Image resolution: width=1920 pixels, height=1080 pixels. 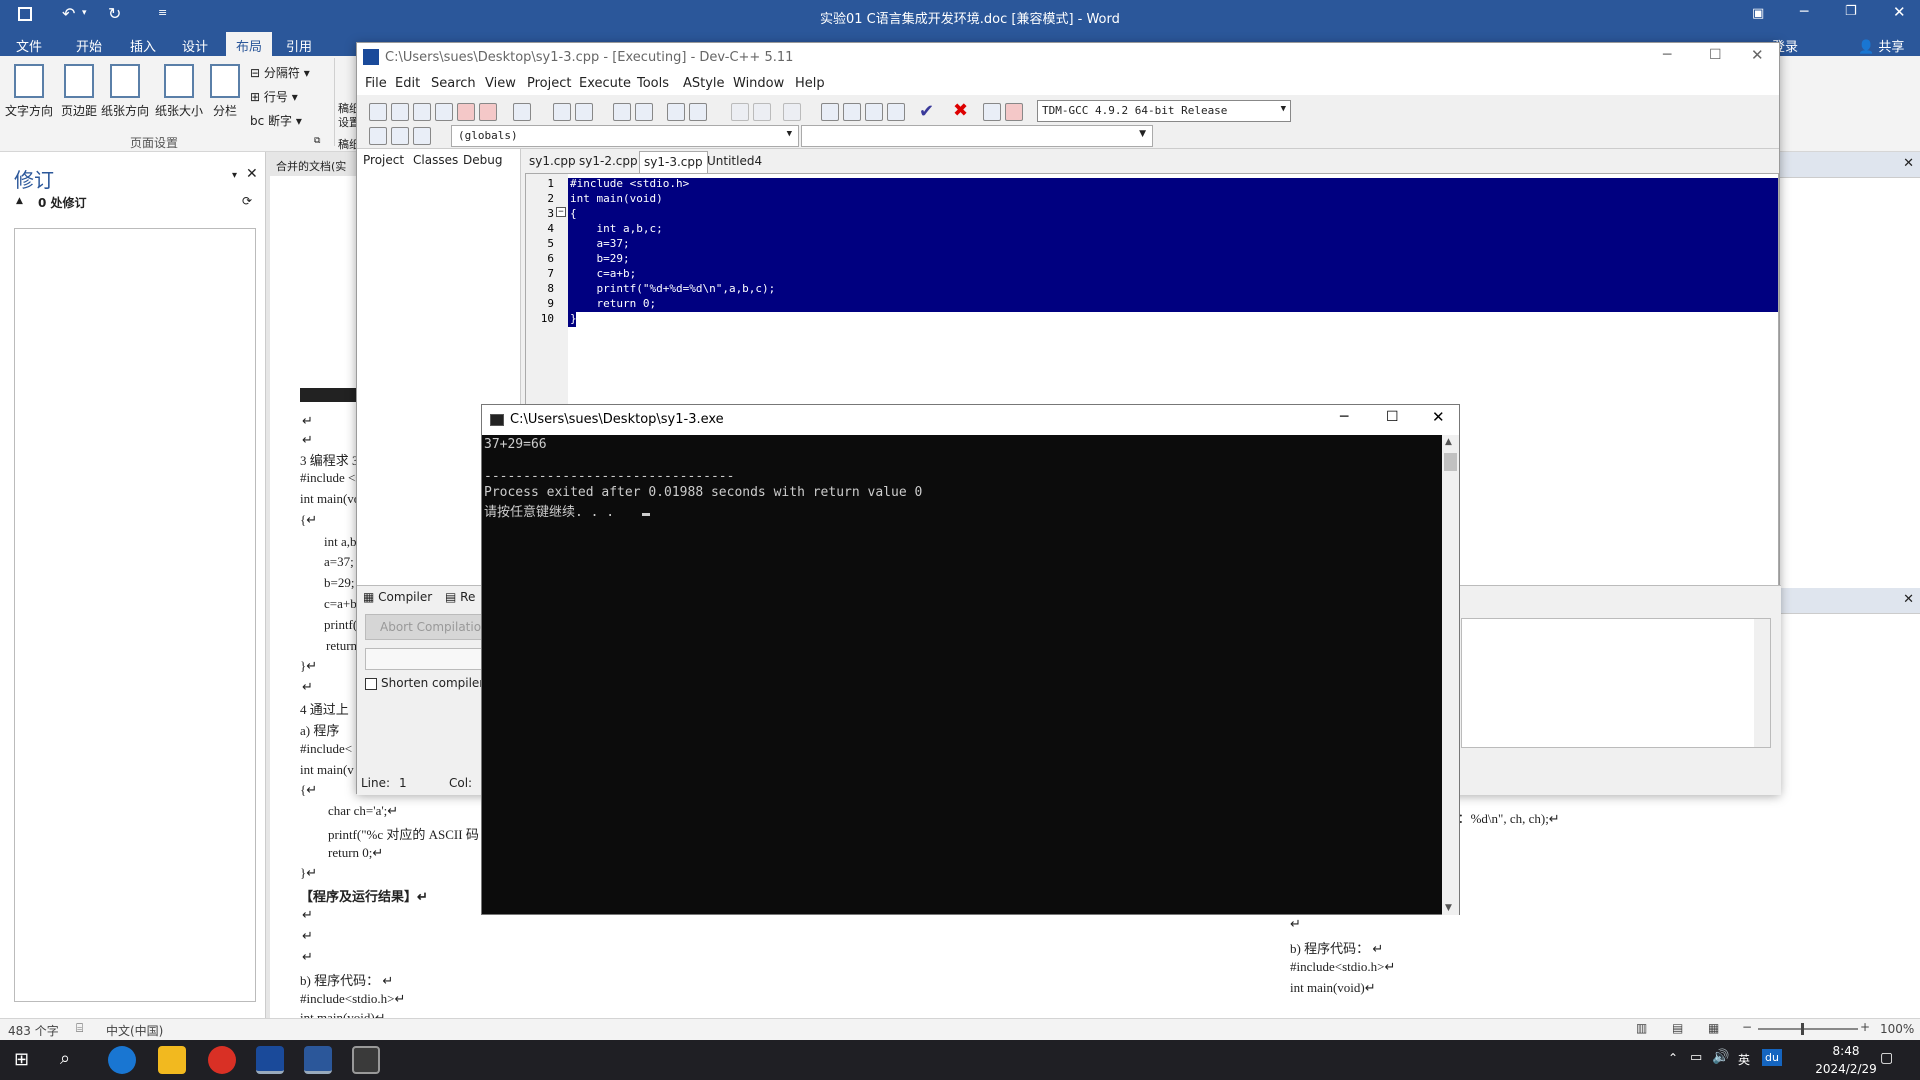 I want to click on goto-line-icon, so click(x=676, y=112).